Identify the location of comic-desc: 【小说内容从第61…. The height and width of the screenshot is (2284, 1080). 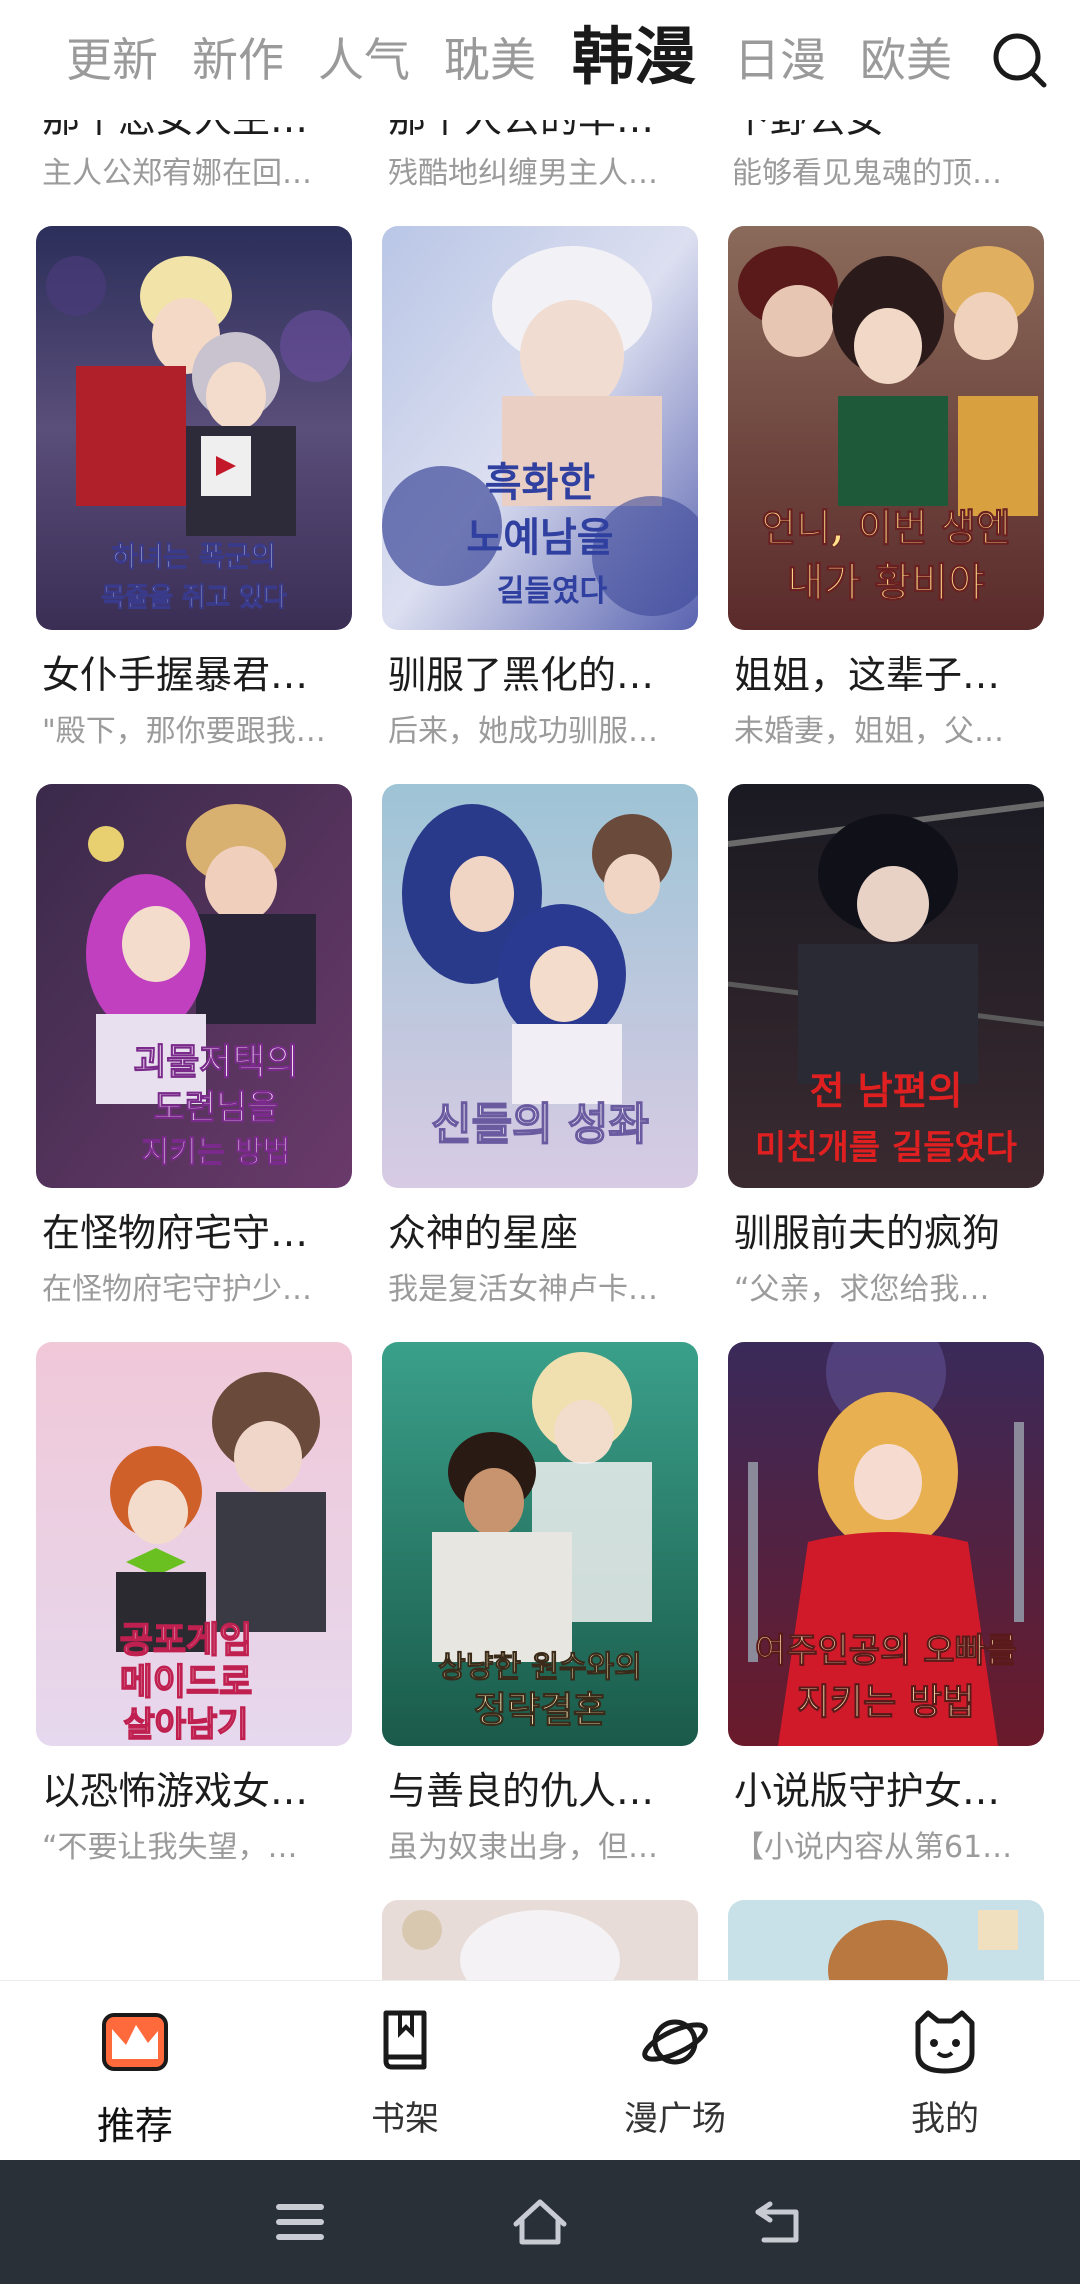
(873, 1847).